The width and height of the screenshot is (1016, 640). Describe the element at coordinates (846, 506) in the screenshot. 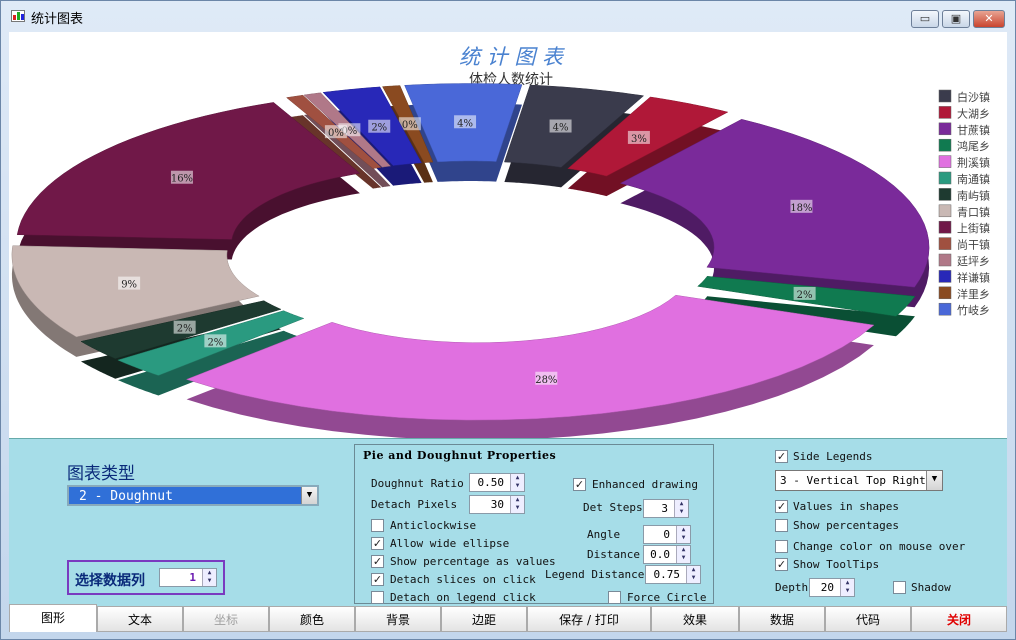

I see `values-in-shapes-label: Values in shapes` at that location.